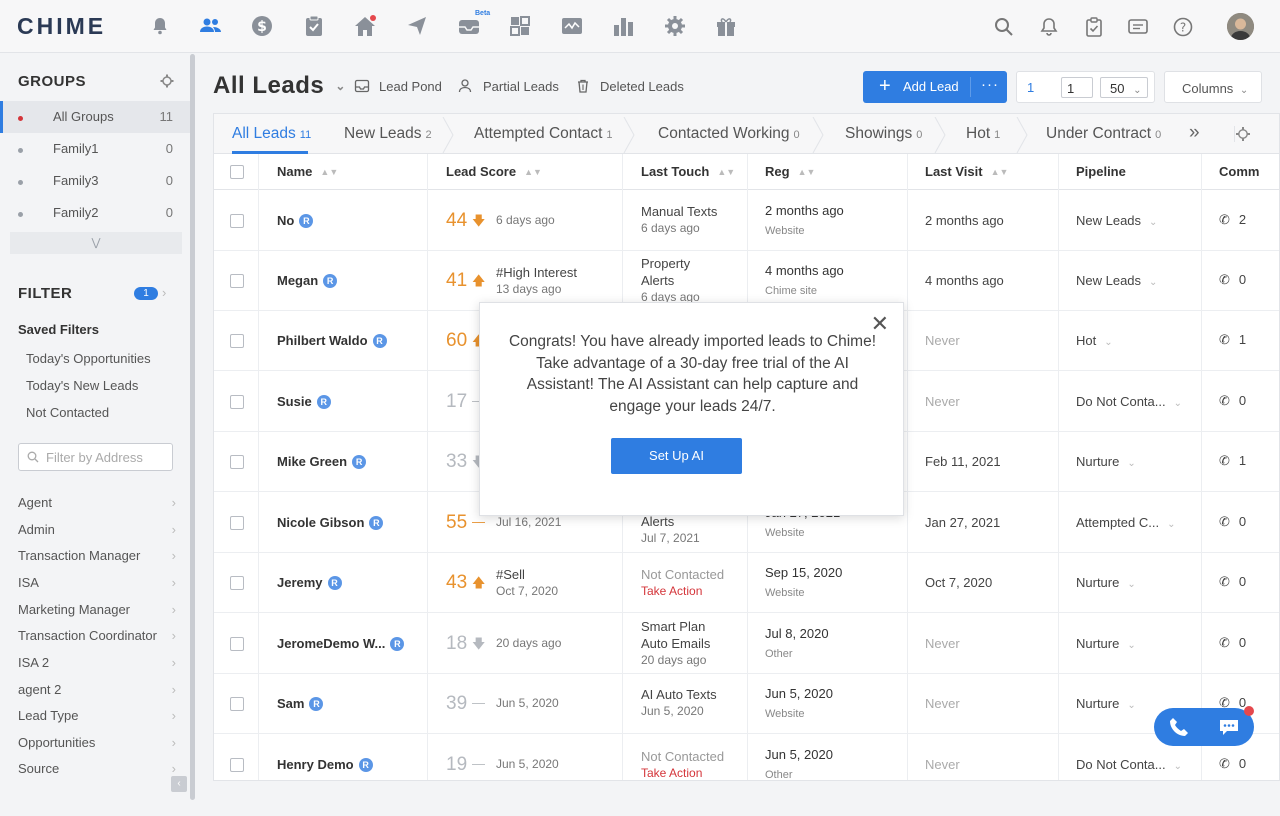  Describe the element at coordinates (97, 662) in the screenshot. I see `filter-category-isa-2: ISA 2 ›` at that location.